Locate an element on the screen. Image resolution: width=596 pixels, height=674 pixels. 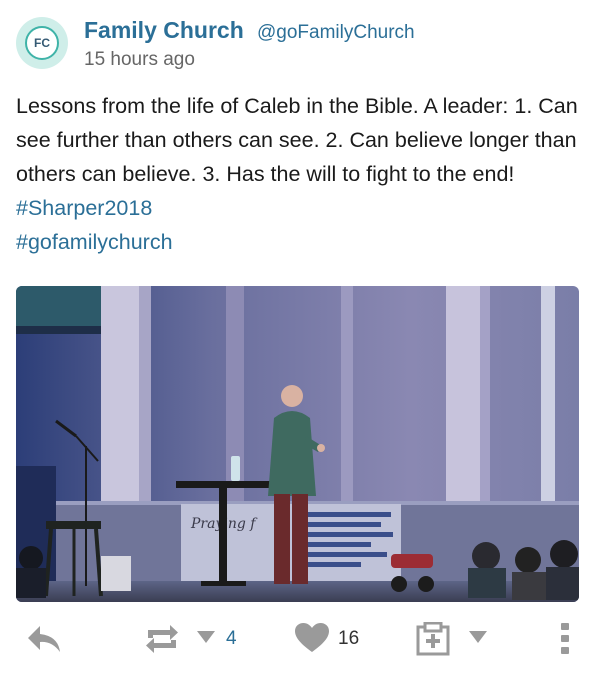
like-button is located at coordinates (312, 638).